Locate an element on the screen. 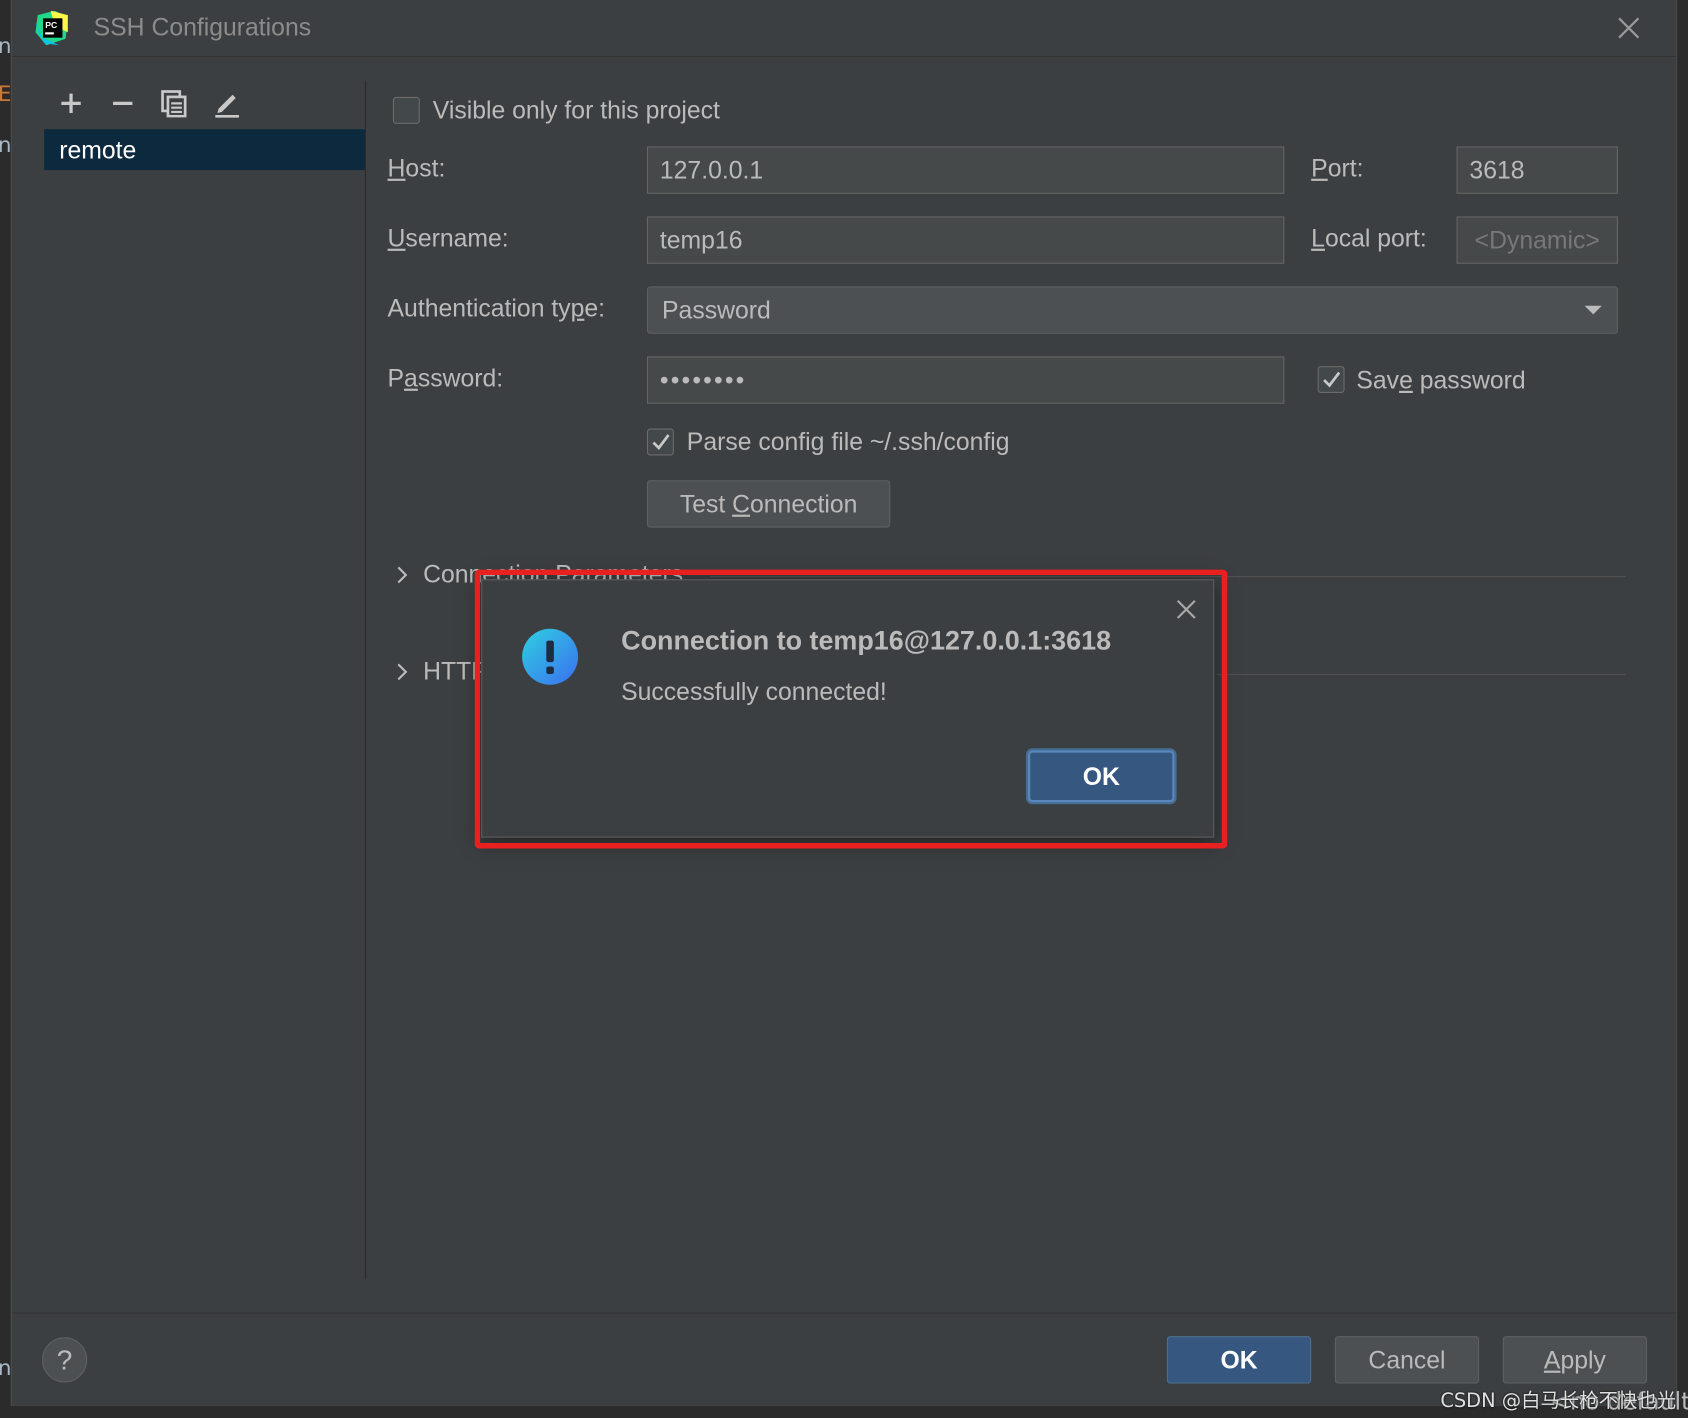  username-label: Username: is located at coordinates (448, 237).